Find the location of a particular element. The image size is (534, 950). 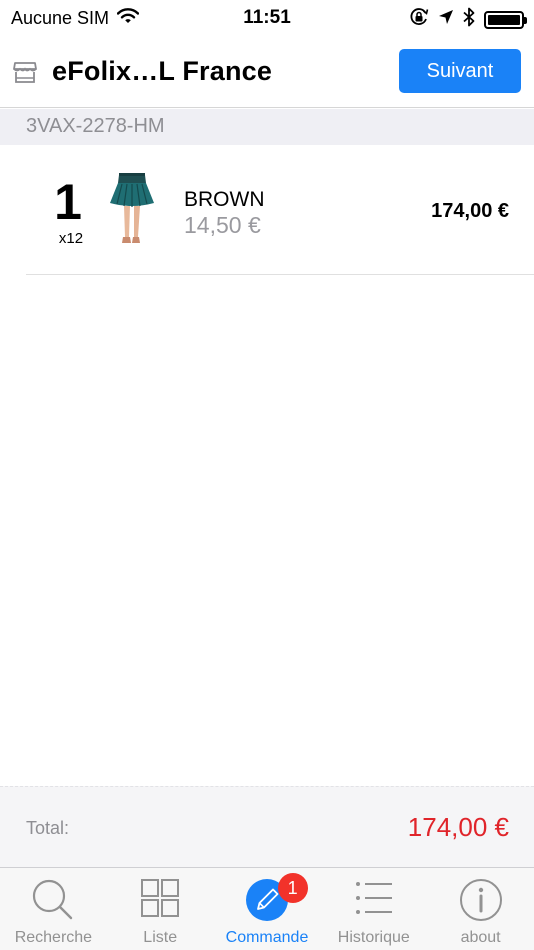

line-total: 174,00 € is located at coordinates (470, 211).